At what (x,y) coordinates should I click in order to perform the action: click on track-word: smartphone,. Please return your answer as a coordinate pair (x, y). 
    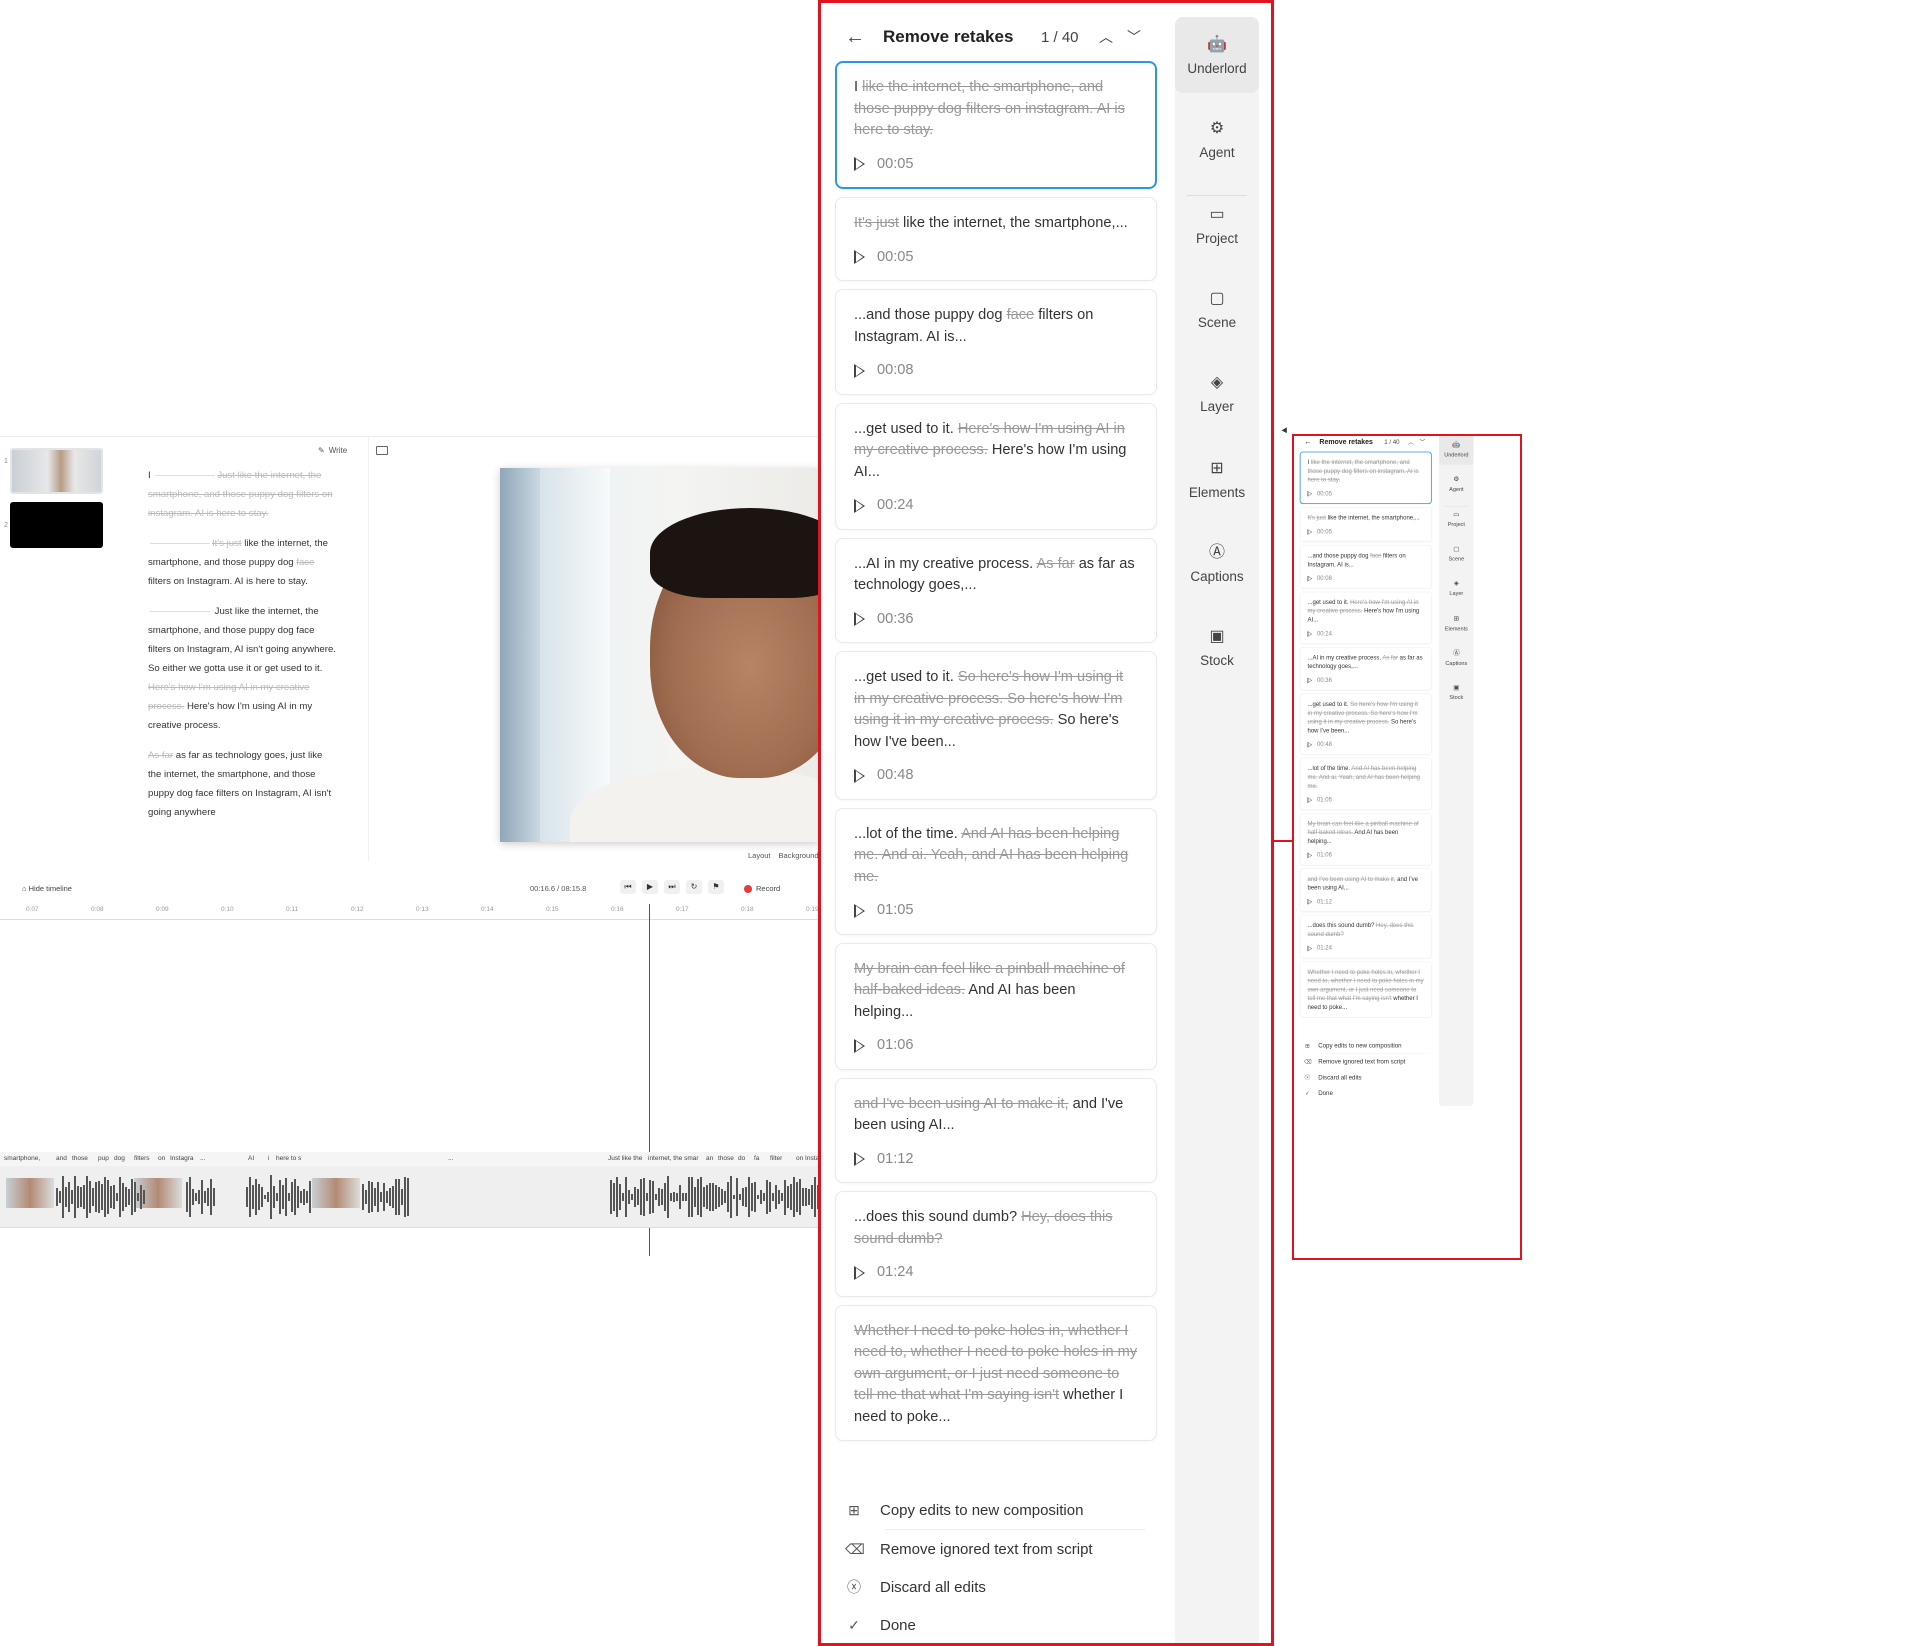
    Looking at the image, I should click on (22, 1158).